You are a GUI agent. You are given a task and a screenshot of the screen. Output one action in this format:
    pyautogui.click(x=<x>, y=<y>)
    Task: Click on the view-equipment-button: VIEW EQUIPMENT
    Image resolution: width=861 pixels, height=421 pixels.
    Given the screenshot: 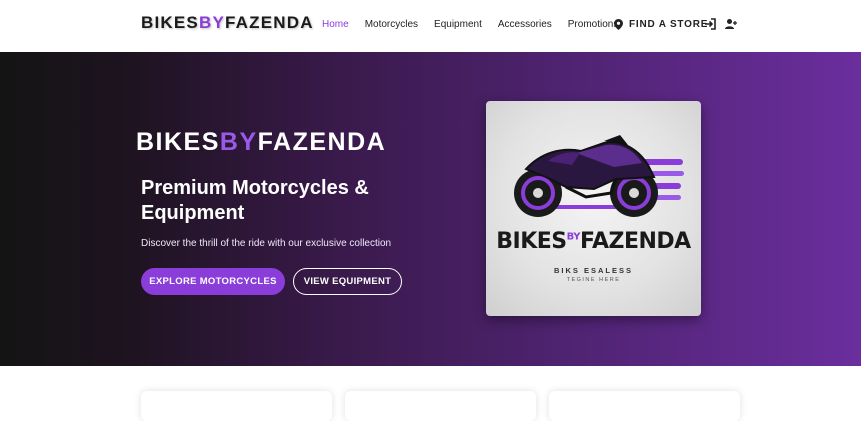 What is the action you would take?
    pyautogui.click(x=347, y=281)
    